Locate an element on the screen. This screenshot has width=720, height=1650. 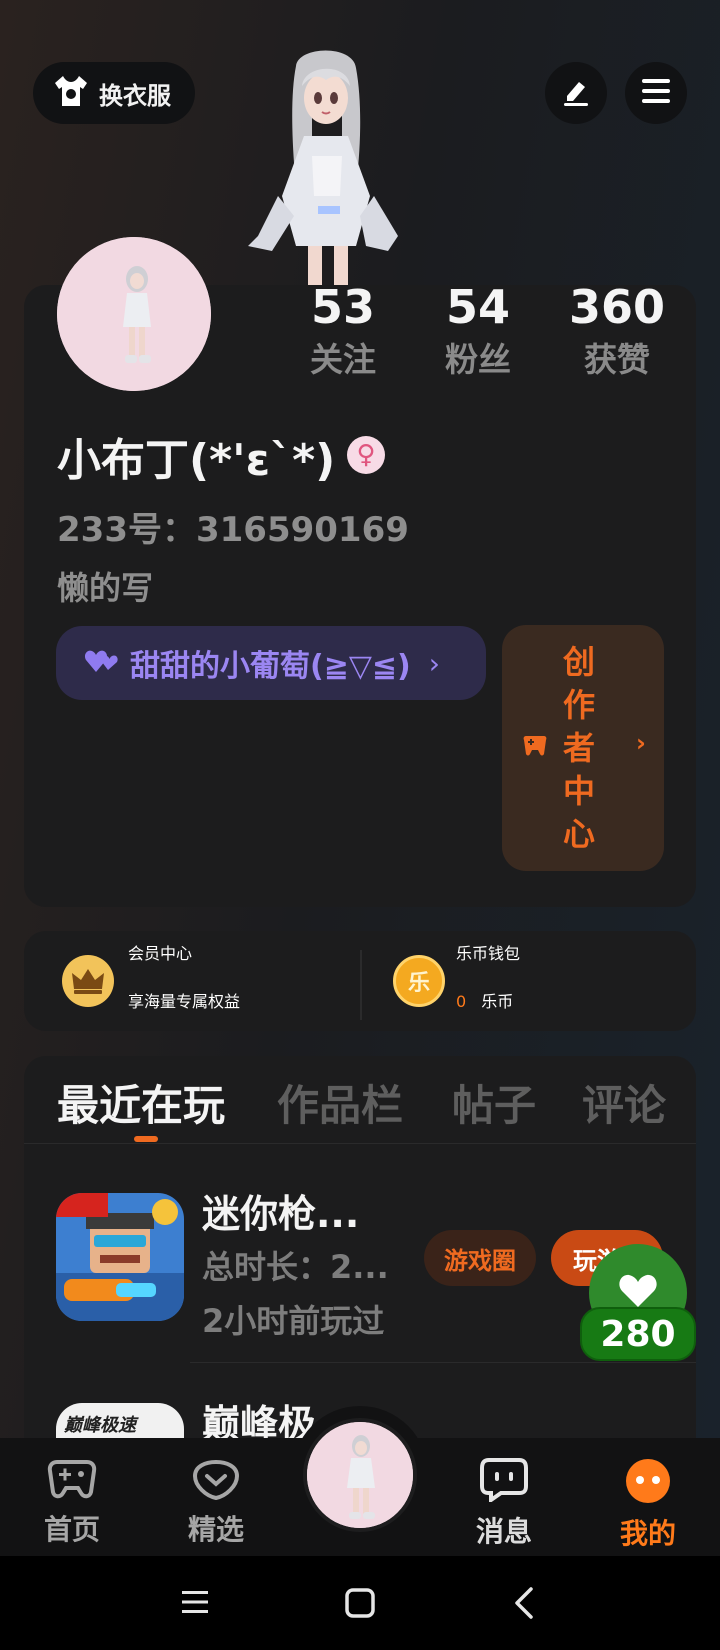
tabs-divider is located at coordinates (360, 1143).